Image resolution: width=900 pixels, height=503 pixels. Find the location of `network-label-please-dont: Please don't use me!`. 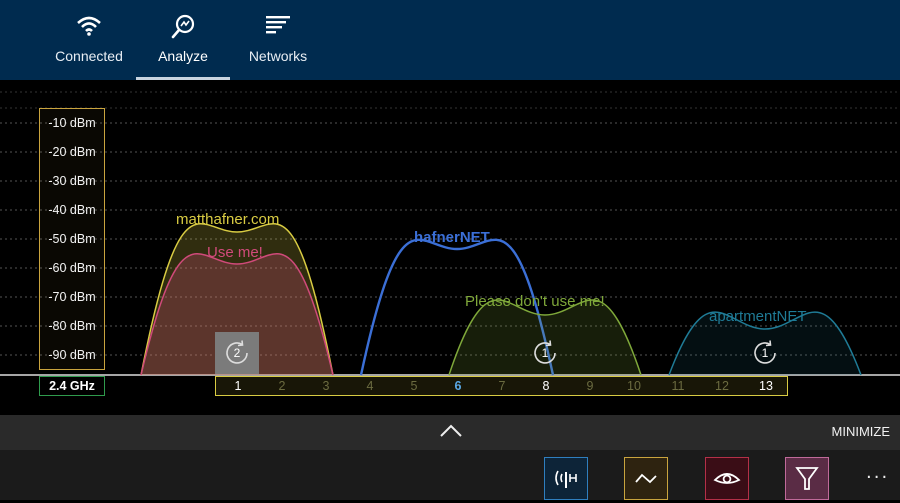

network-label-please-dont: Please don't use me! is located at coordinates (535, 301).